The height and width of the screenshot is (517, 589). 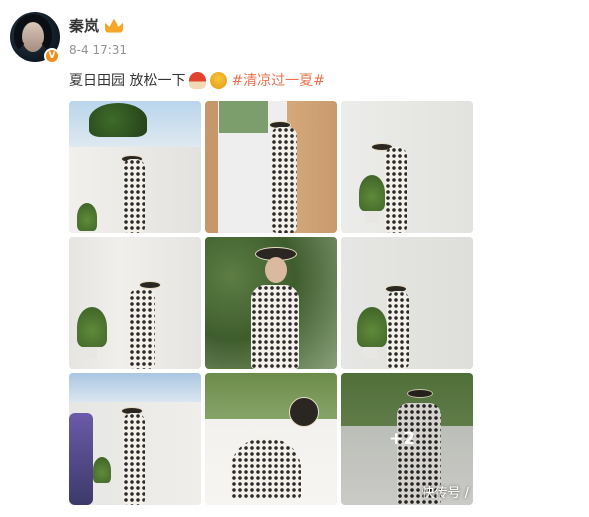 I want to click on post-timestamp: 8-4 17:31, so click(x=98, y=50).